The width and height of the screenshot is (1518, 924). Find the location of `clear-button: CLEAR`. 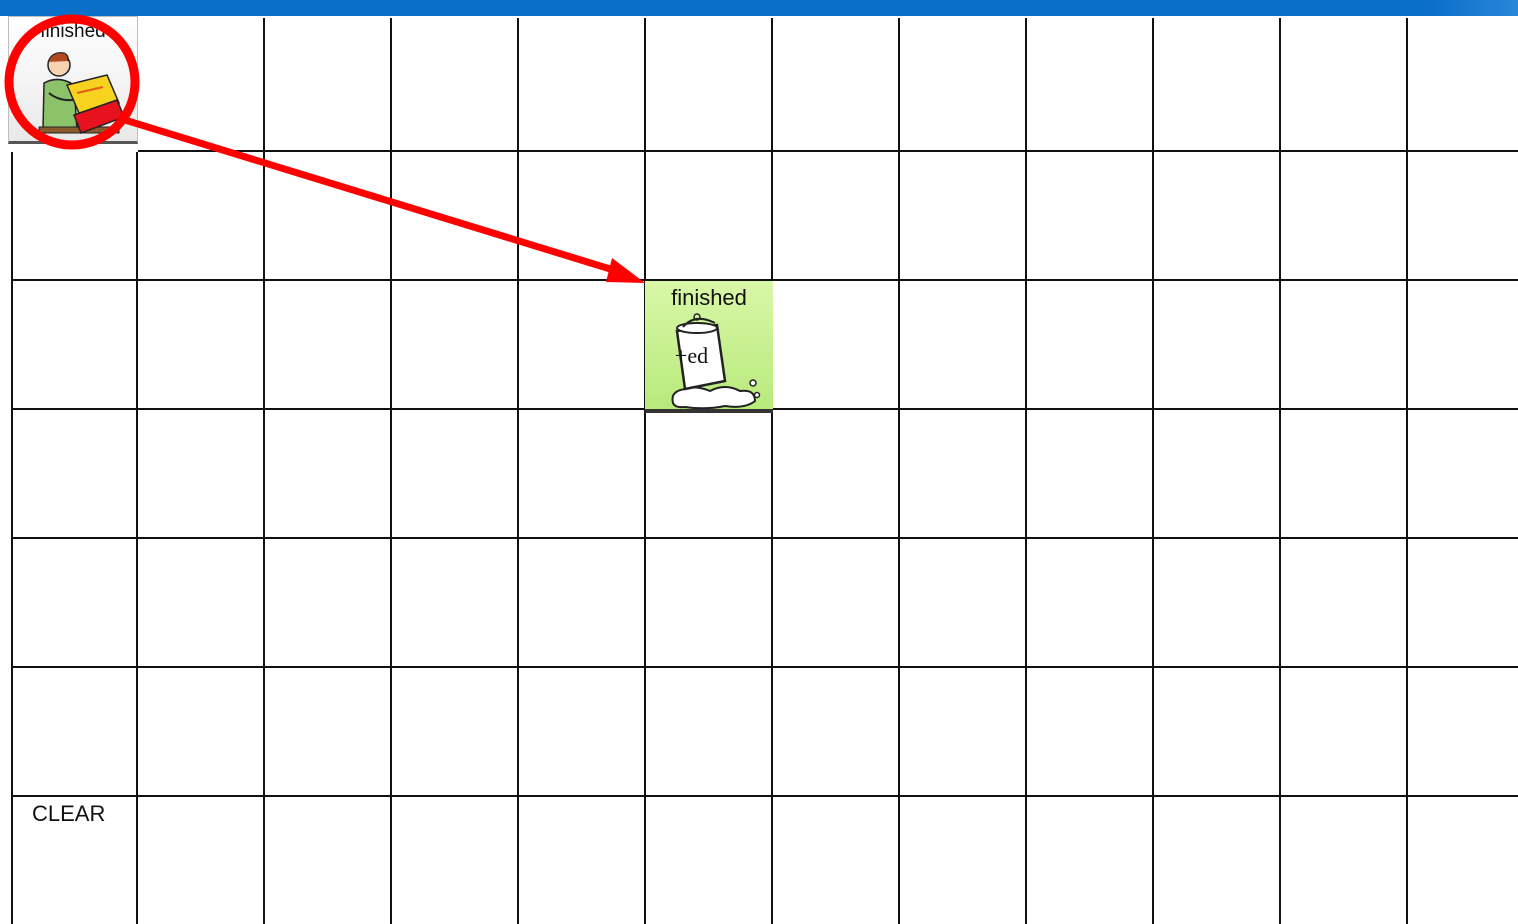

clear-button: CLEAR is located at coordinates (75, 861).